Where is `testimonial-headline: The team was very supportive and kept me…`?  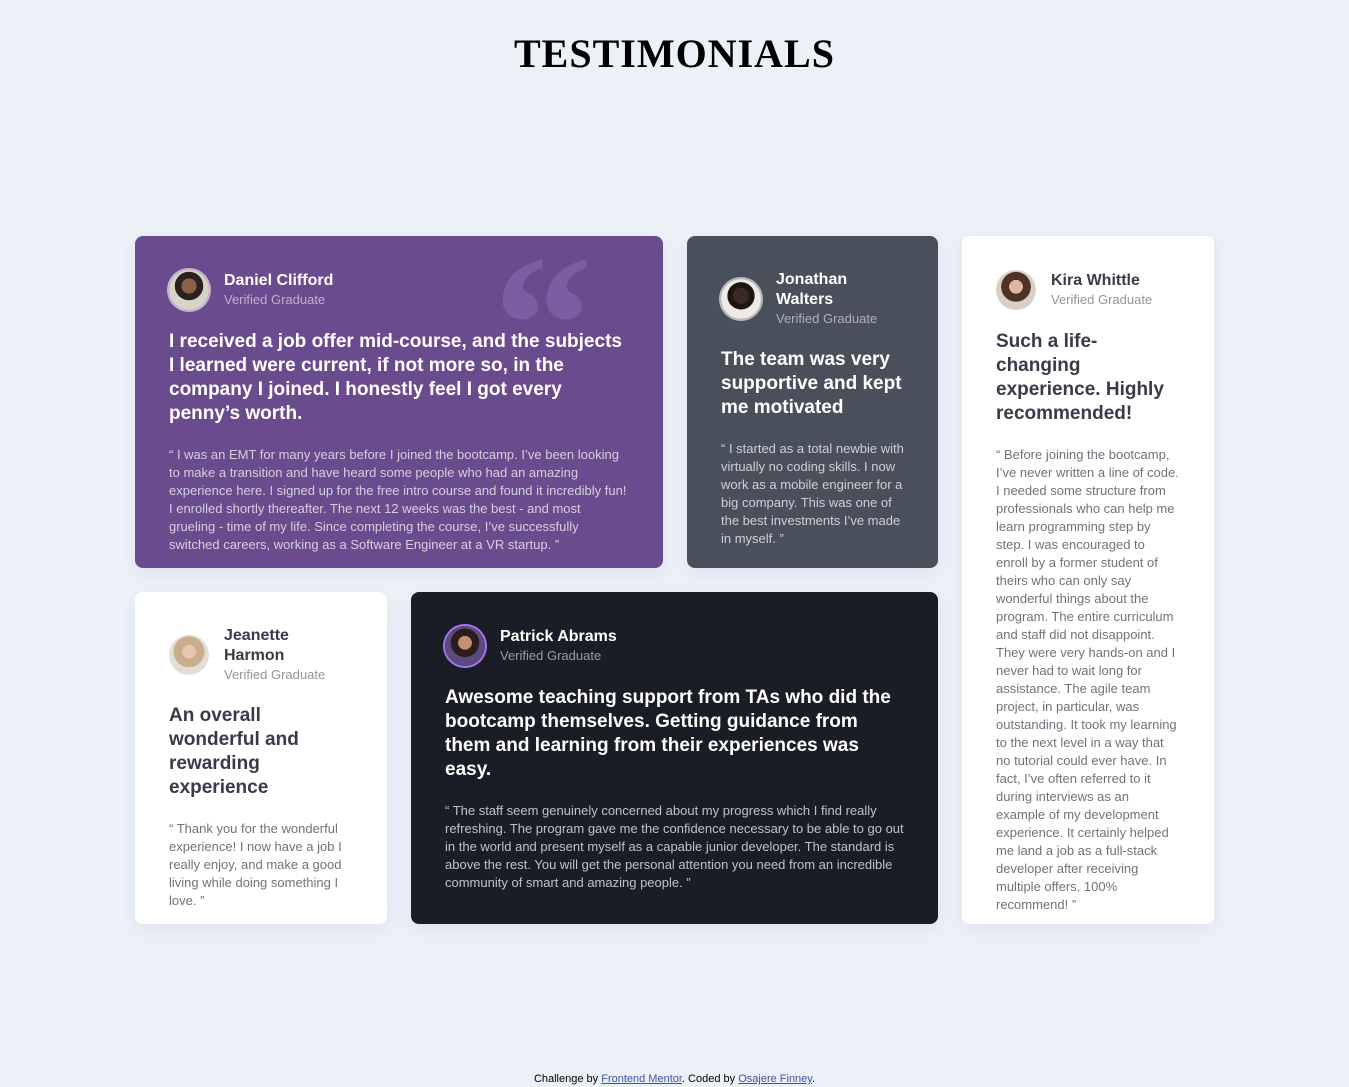 testimonial-headline: The team was very supportive and kept me… is located at coordinates (811, 383).